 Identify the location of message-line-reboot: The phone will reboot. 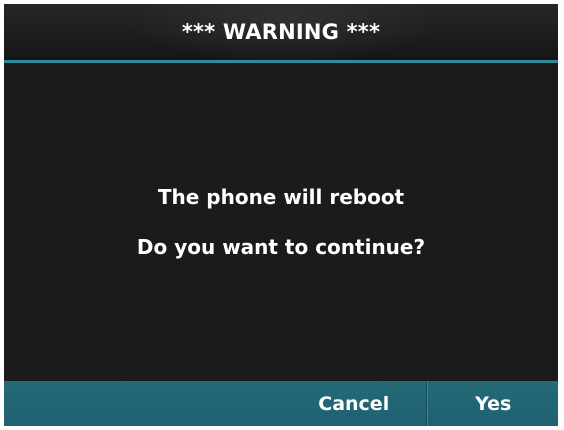
(281, 197).